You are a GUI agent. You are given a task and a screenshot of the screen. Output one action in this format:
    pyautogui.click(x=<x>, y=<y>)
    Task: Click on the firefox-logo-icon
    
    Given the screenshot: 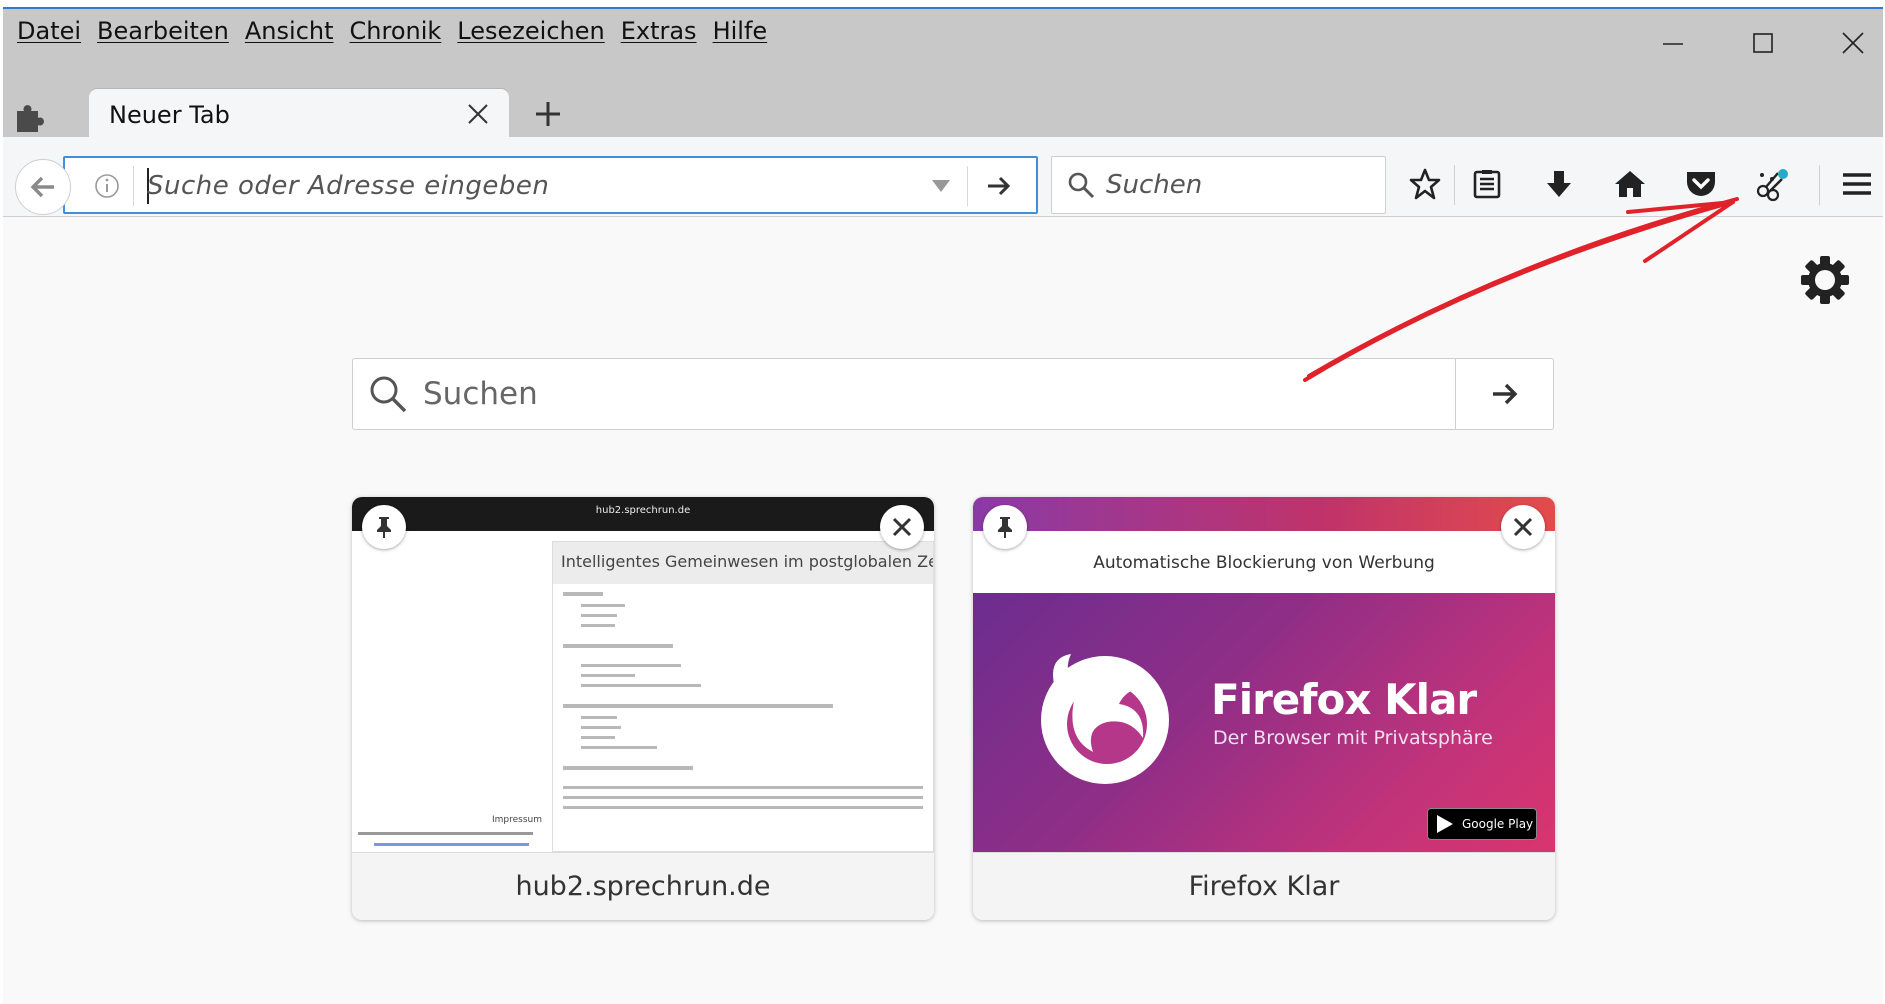 What is the action you would take?
    pyautogui.click(x=1105, y=719)
    